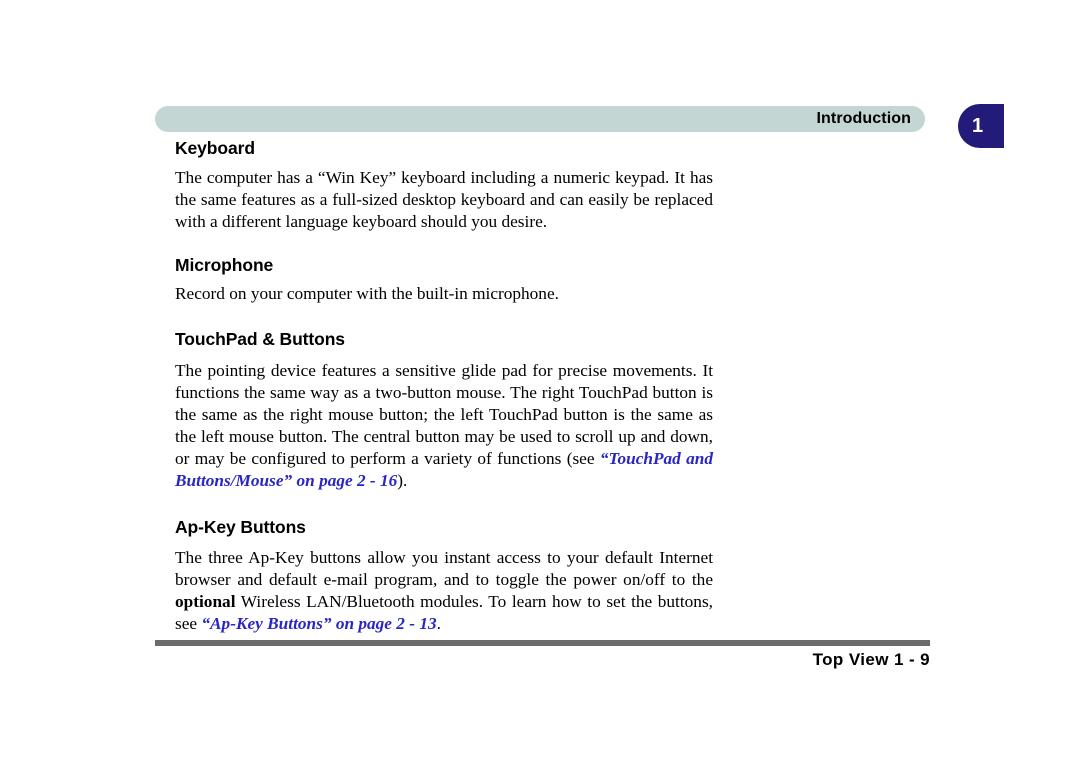  What do you see at coordinates (871, 659) in the screenshot?
I see `footer-page-label: Top View 1 - 9` at bounding box center [871, 659].